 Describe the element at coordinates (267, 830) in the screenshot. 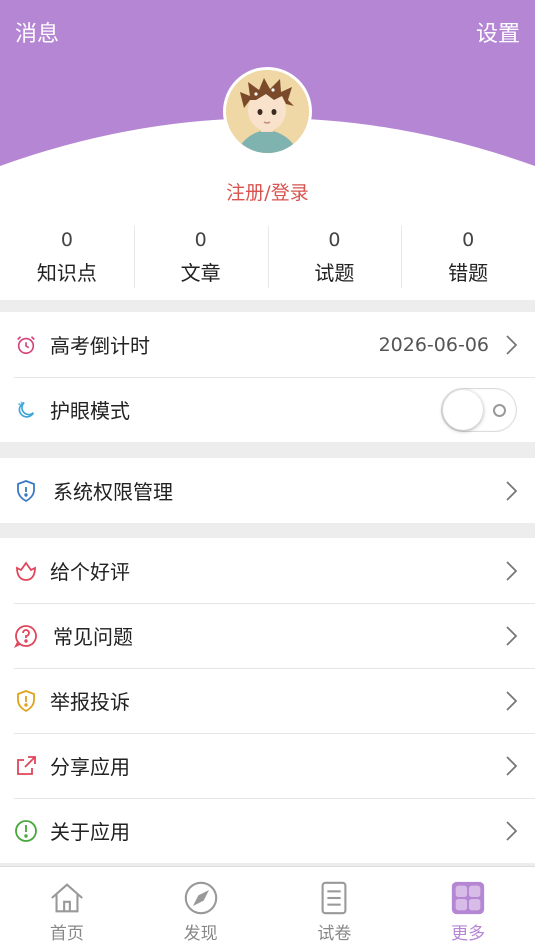

I see `menu-item-about: 关于应用` at that location.